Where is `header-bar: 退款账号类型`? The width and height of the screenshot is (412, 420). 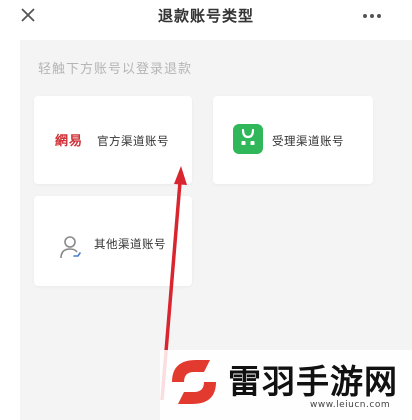
header-bar: 退款账号类型 is located at coordinates (206, 17).